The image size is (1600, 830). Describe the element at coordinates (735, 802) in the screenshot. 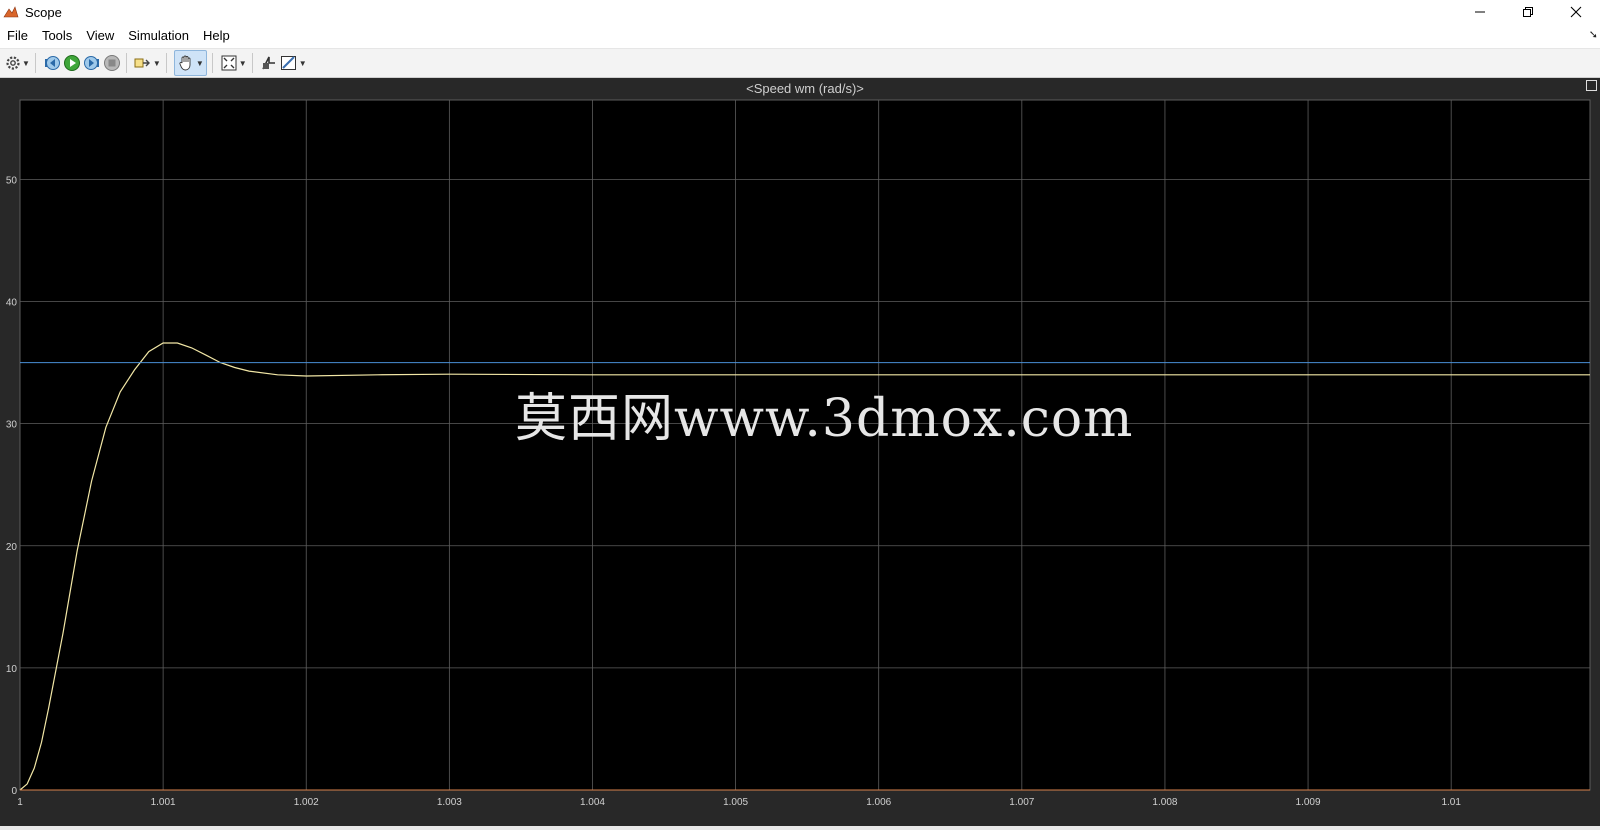

I see `x-tick-label: 1.005` at that location.